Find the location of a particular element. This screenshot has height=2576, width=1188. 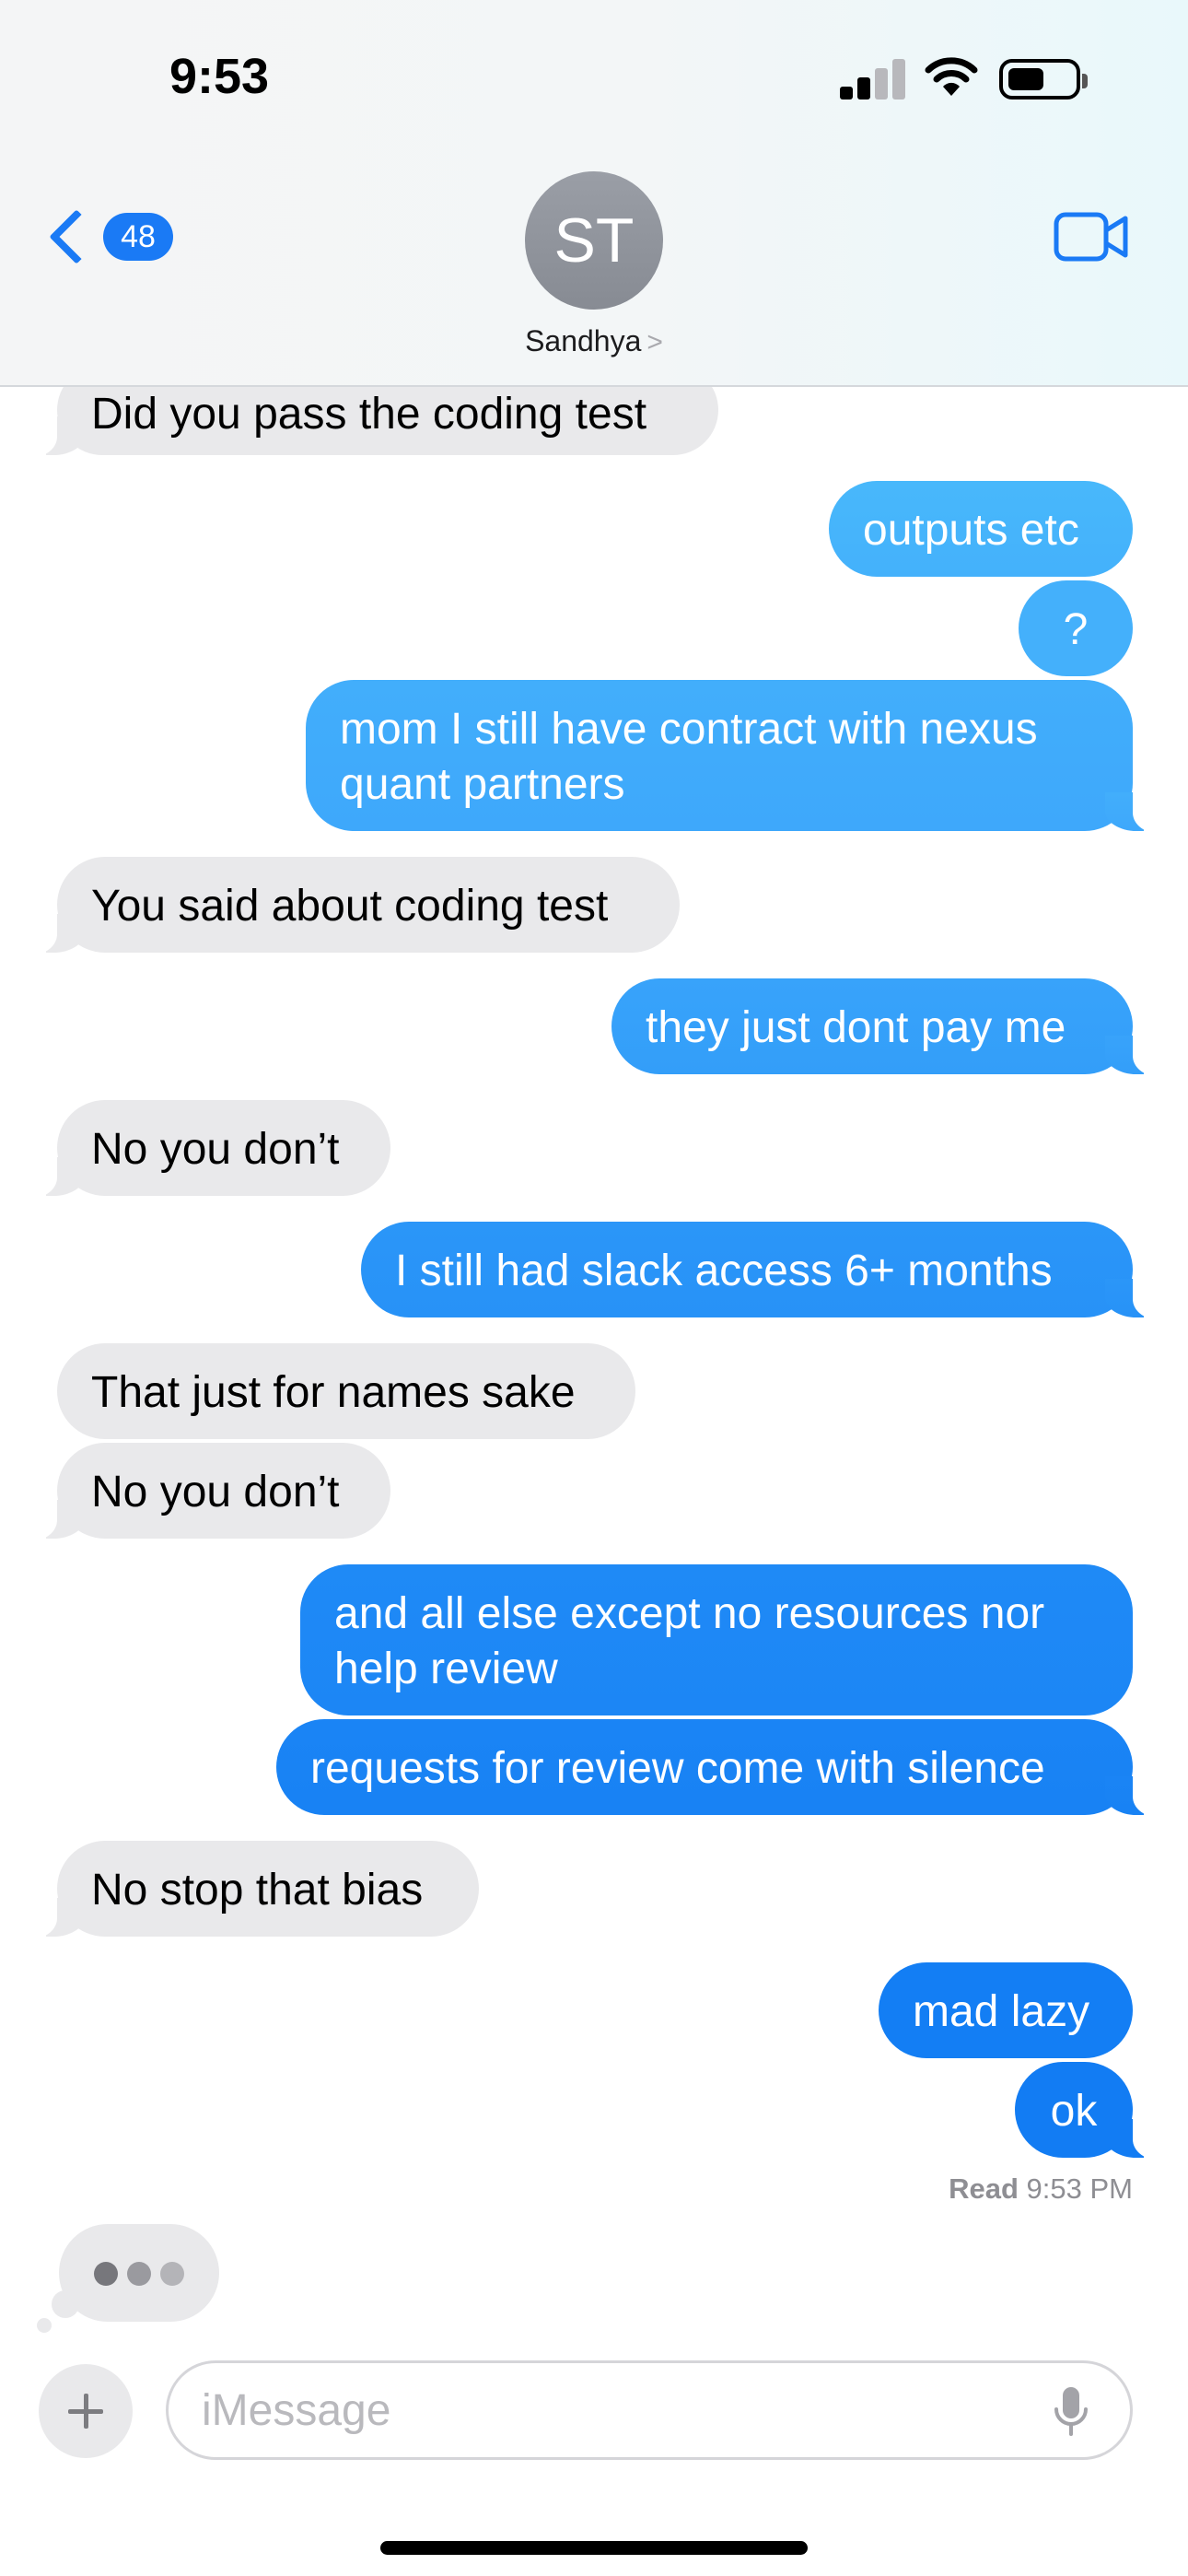

read-receipt: Read 9:53 PM is located at coordinates (1041, 2188).